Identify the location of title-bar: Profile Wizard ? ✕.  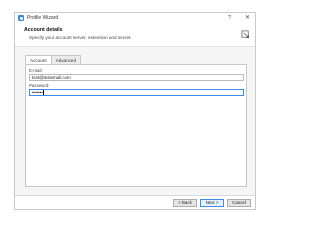
(135, 18).